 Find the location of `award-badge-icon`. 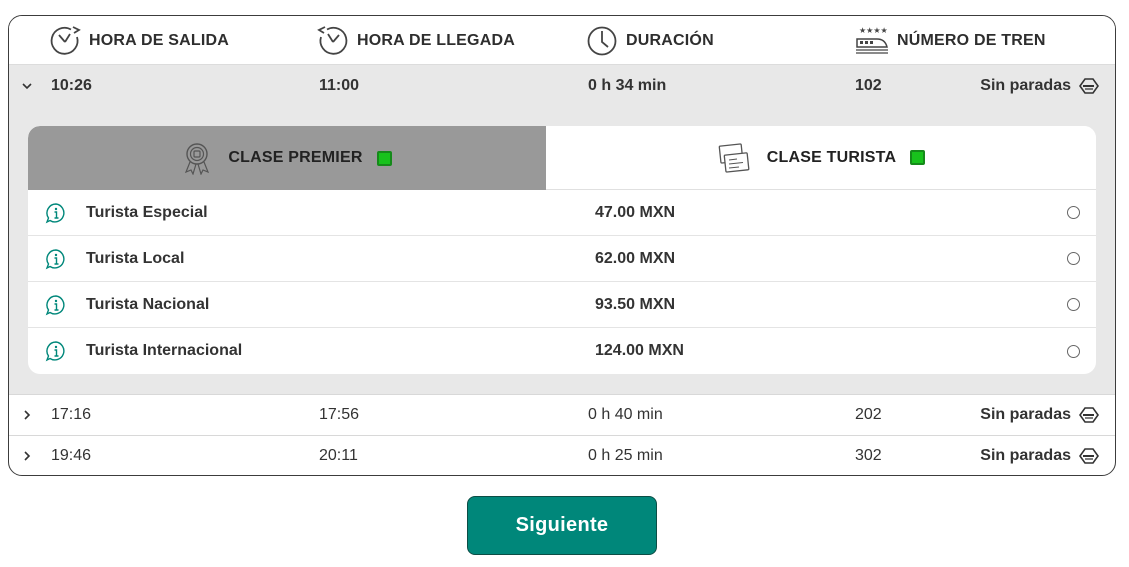

award-badge-icon is located at coordinates (197, 159).